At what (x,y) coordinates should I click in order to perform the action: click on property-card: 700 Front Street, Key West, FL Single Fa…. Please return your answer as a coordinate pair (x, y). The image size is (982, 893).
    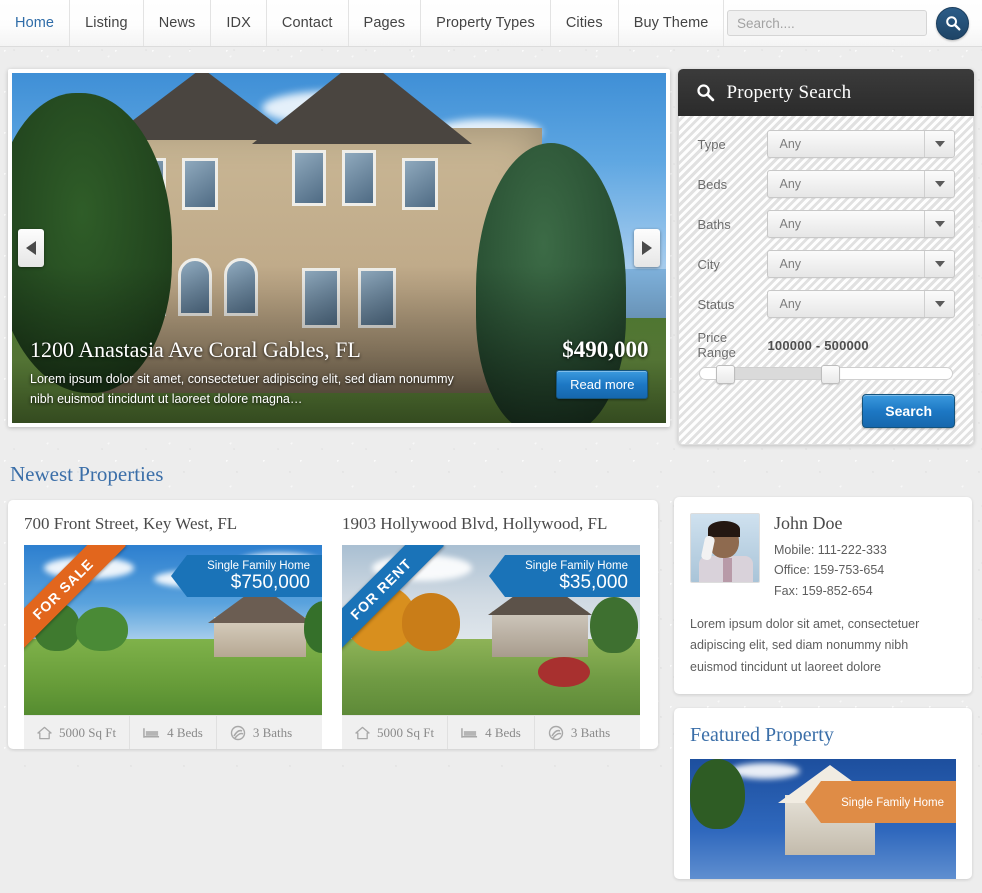
    Looking at the image, I should click on (173, 631).